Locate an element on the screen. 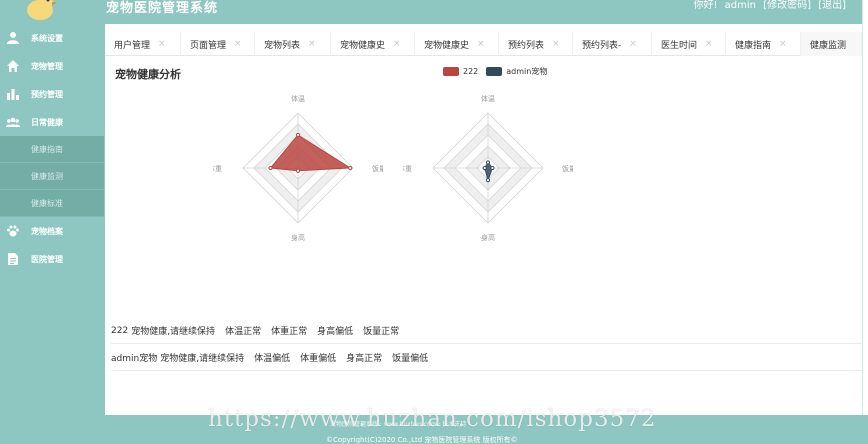  tab-health-guide: 健康指南 × is located at coordinates (763, 44).